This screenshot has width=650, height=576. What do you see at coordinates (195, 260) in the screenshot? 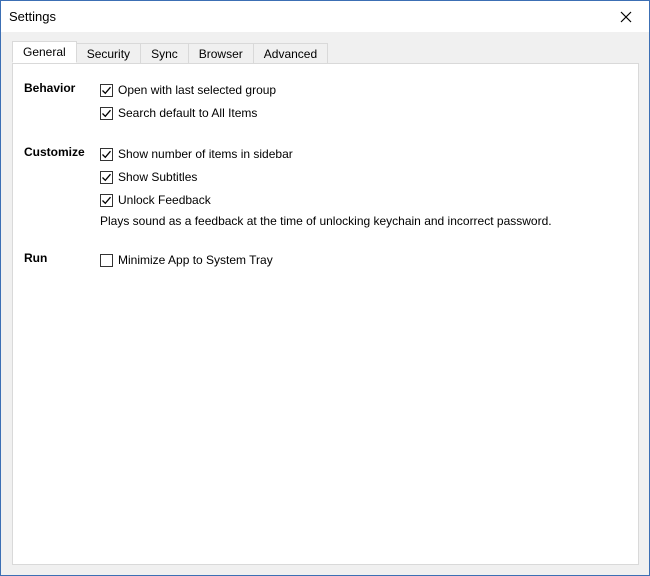
I see `checkbox-label: Minimize App to System Tray` at bounding box center [195, 260].